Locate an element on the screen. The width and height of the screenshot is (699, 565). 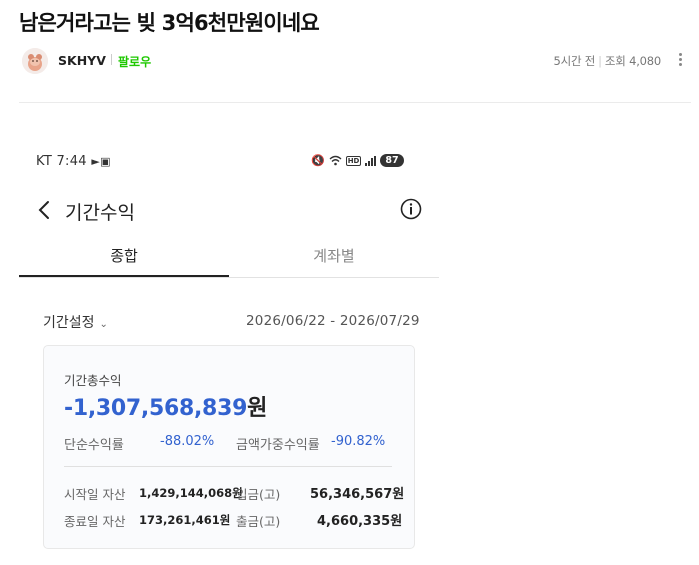
post-meta: 5시간 전 | 조회 4,080 is located at coordinates (607, 61).